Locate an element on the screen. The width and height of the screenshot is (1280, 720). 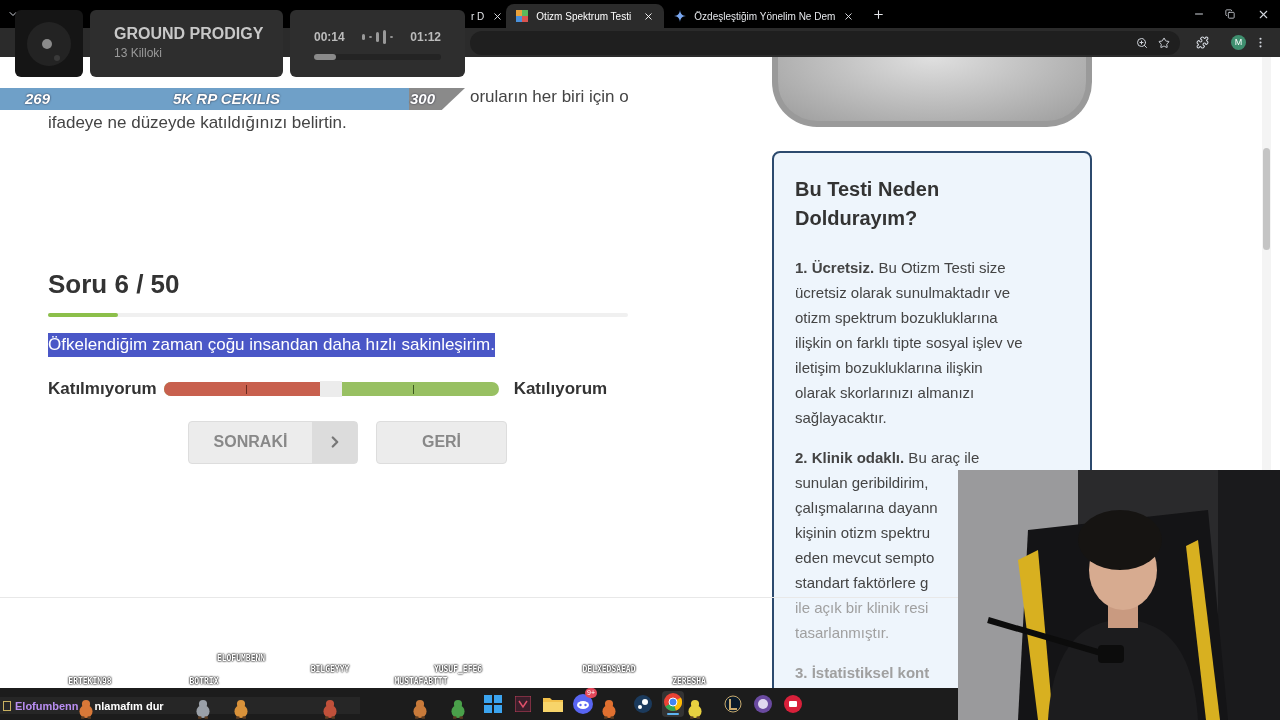
question-heading: Soru 6 / 50 is located at coordinates (114, 284).